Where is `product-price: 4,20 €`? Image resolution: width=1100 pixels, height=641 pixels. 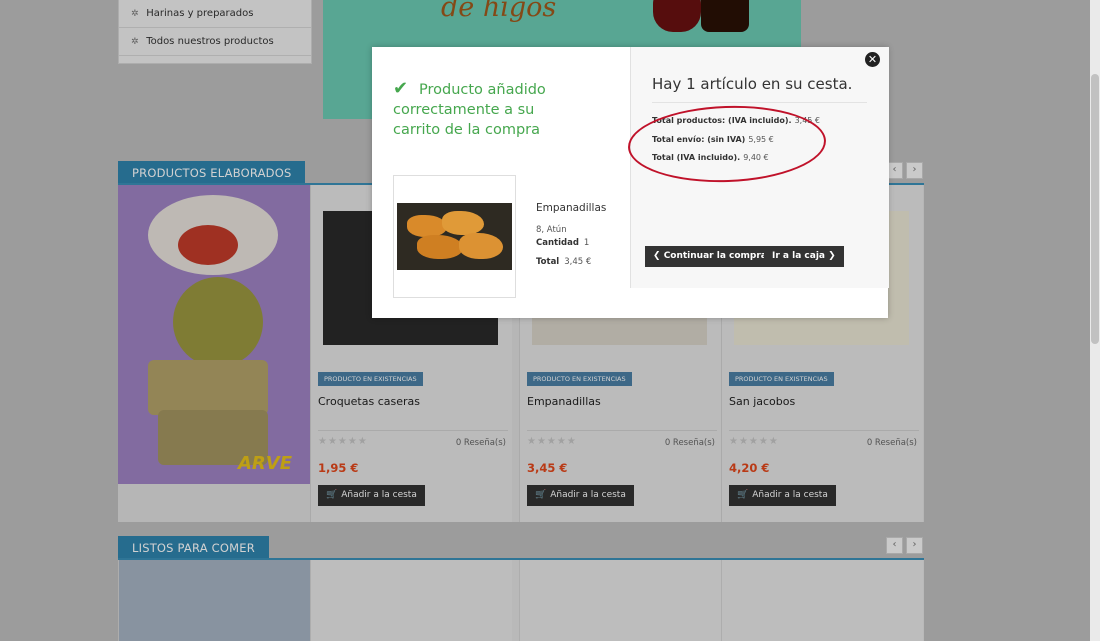 product-price: 4,20 € is located at coordinates (749, 468).